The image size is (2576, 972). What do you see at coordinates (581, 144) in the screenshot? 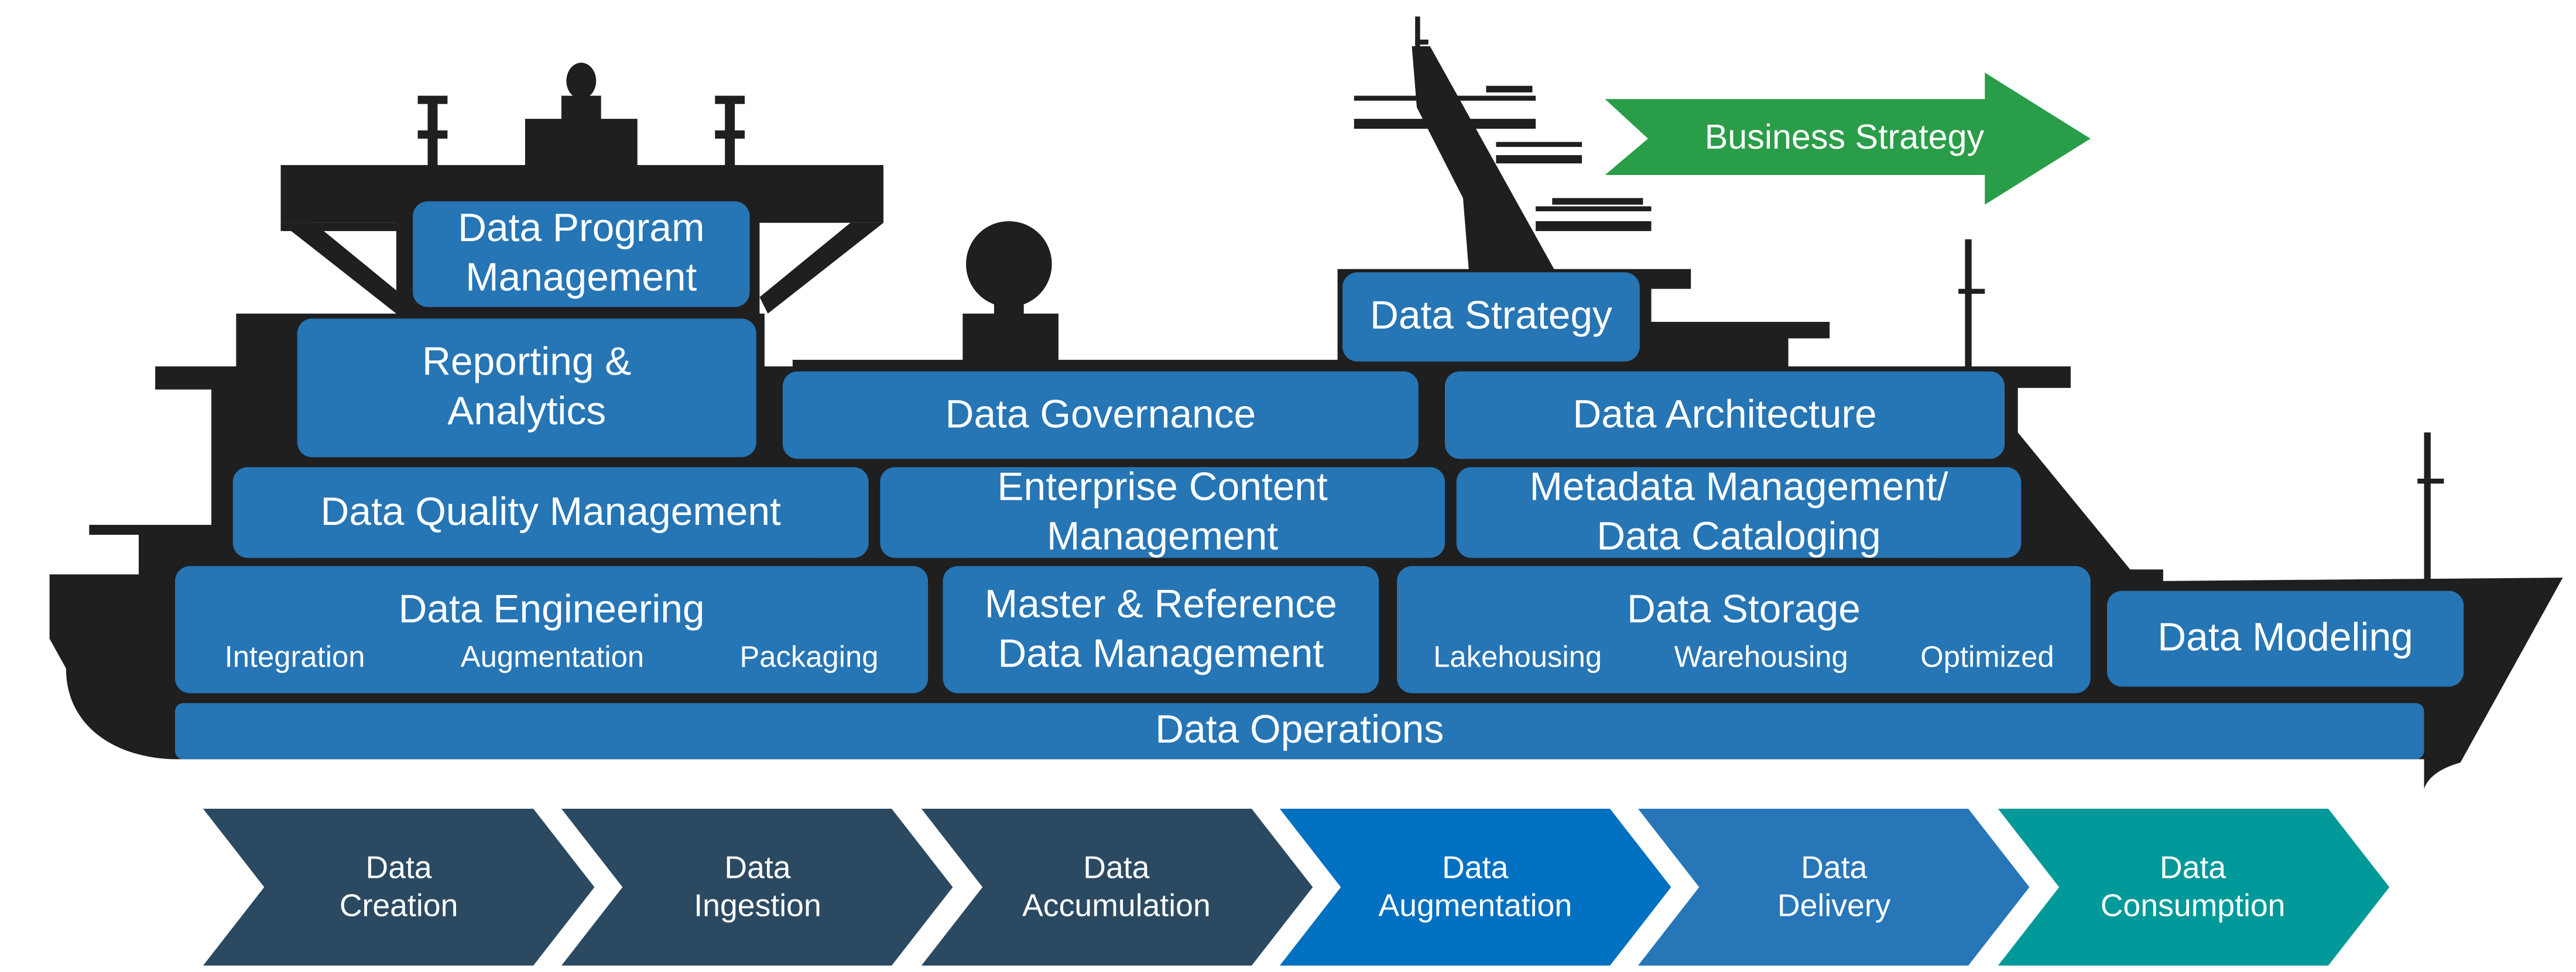
I see `aft-funnel` at bounding box center [581, 144].